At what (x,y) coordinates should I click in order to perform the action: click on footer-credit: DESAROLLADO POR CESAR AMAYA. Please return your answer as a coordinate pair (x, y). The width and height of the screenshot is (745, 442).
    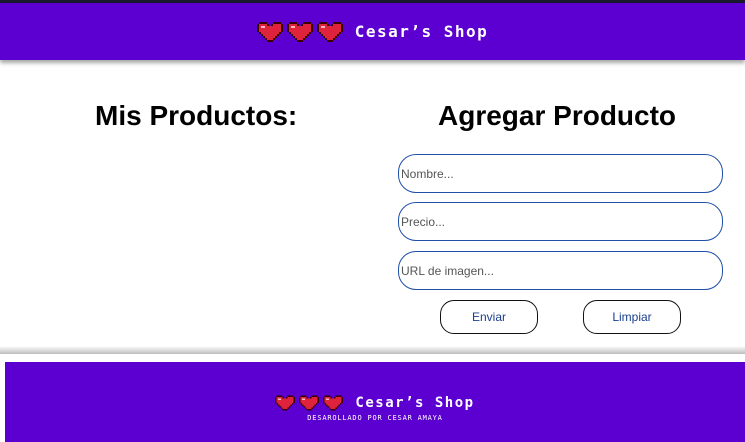
    Looking at the image, I should click on (375, 417).